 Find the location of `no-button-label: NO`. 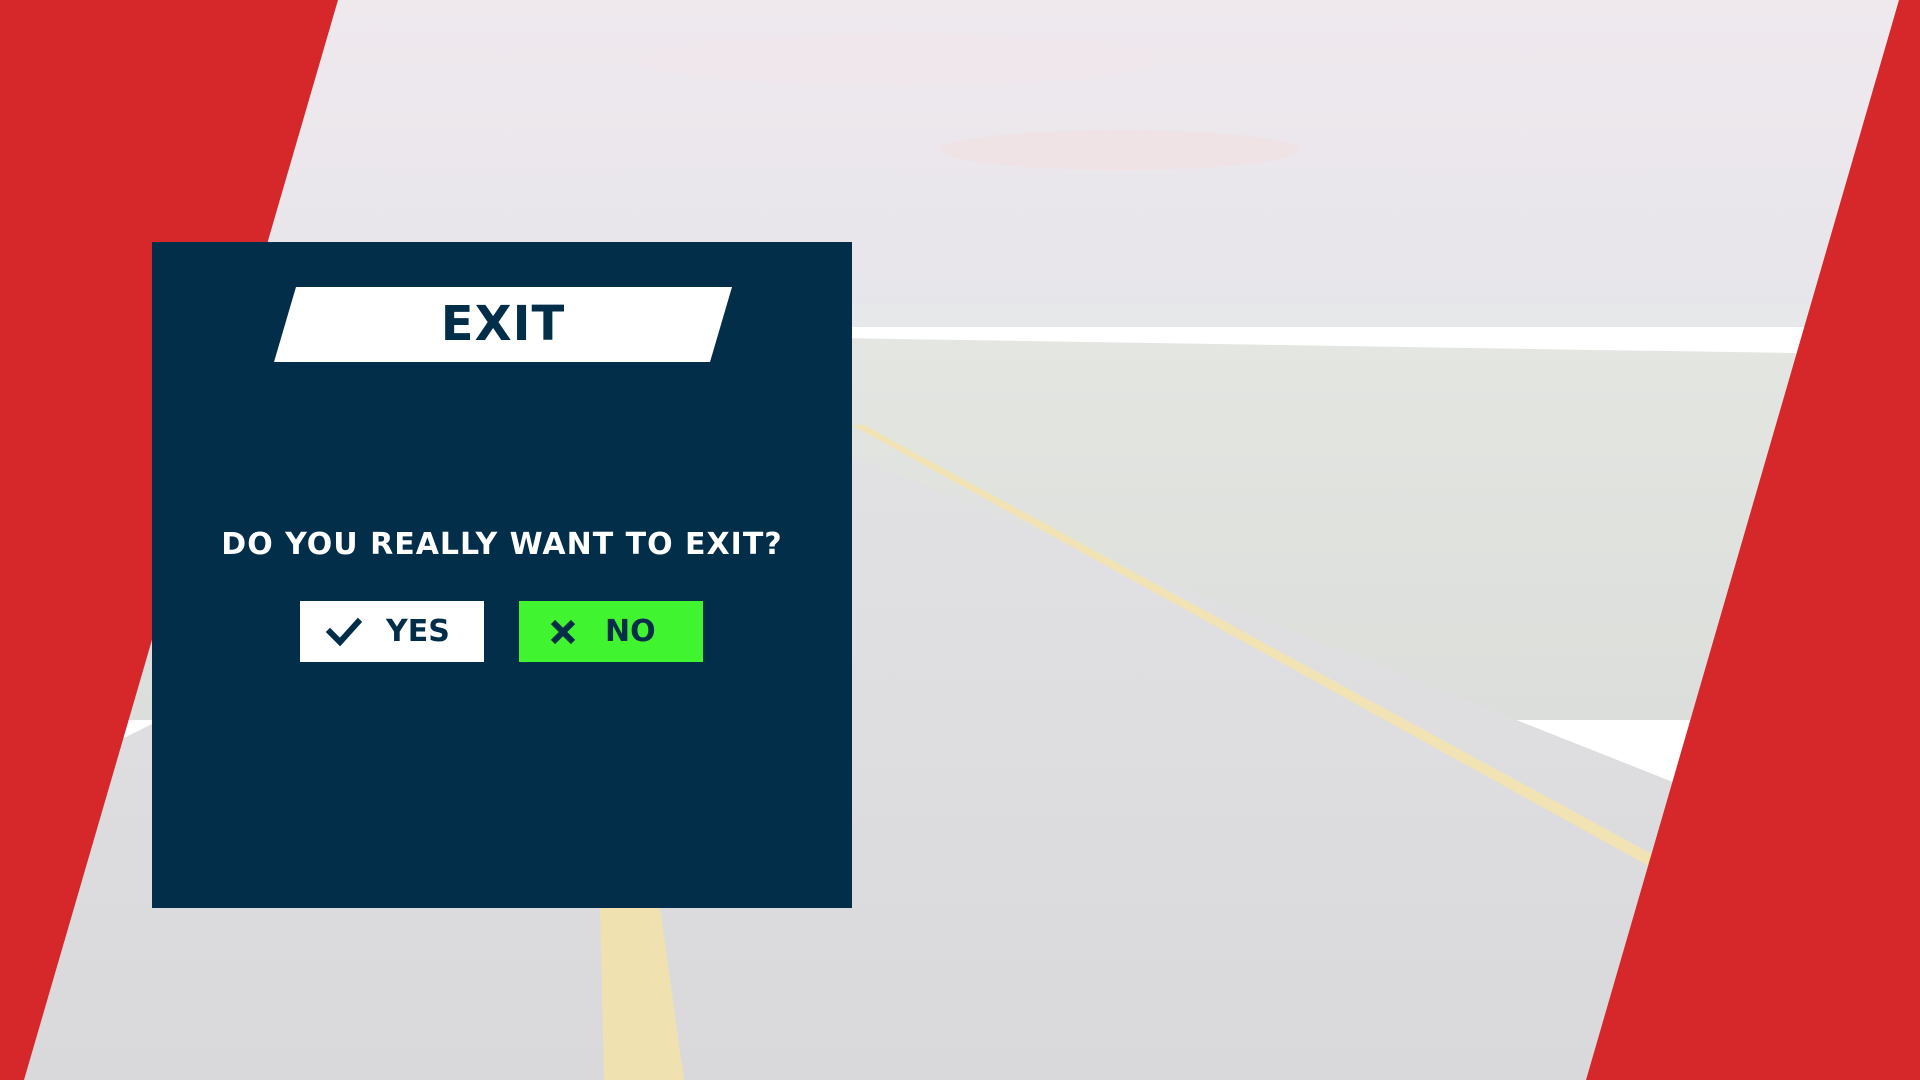

no-button-label: NO is located at coordinates (630, 631).